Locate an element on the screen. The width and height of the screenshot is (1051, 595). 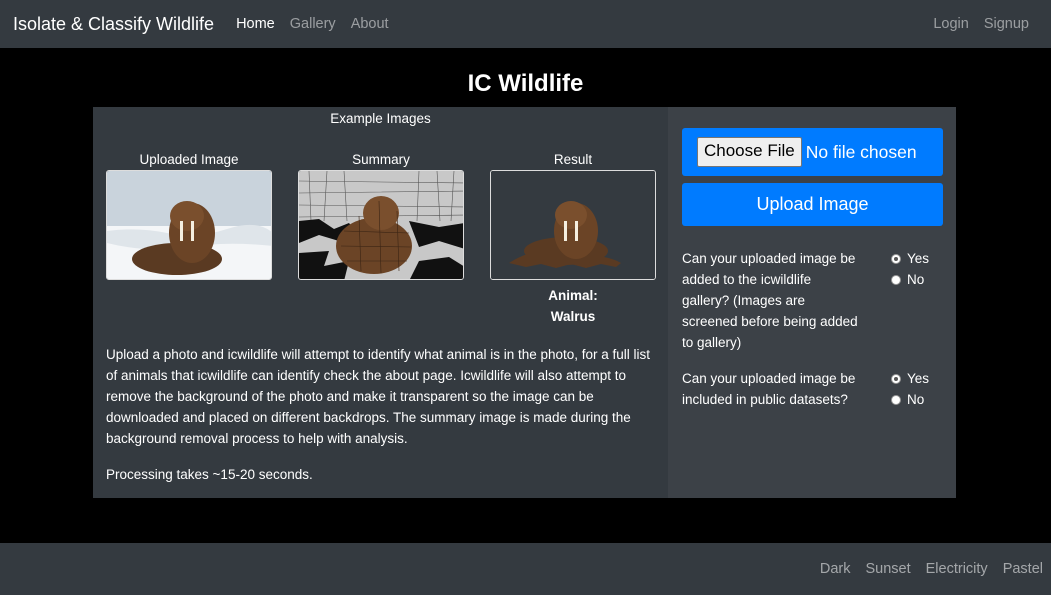
dataset-consent-no-label: No is located at coordinates (916, 399).